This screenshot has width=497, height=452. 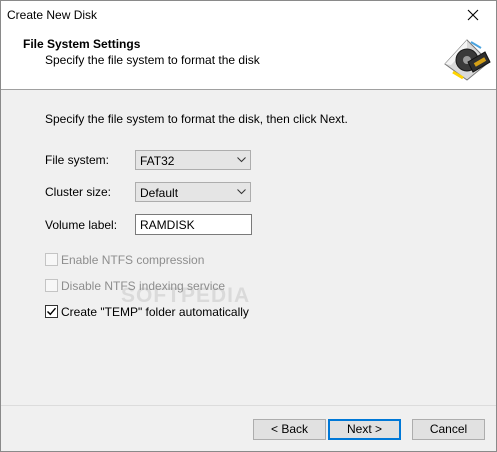 I want to click on close-button, so click(x=473, y=15).